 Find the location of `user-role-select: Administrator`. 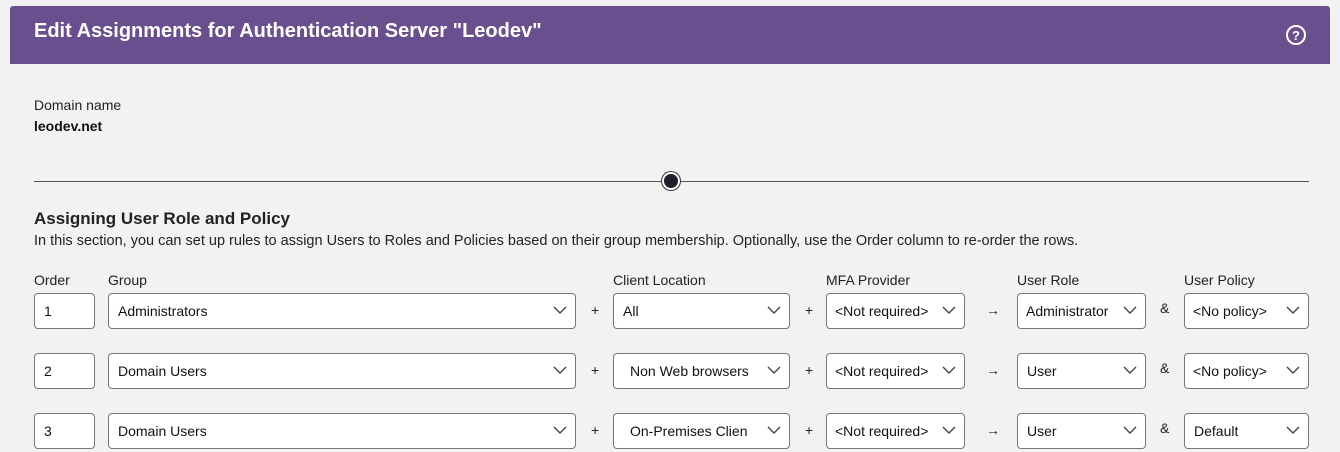

user-role-select: Administrator is located at coordinates (1081, 311).